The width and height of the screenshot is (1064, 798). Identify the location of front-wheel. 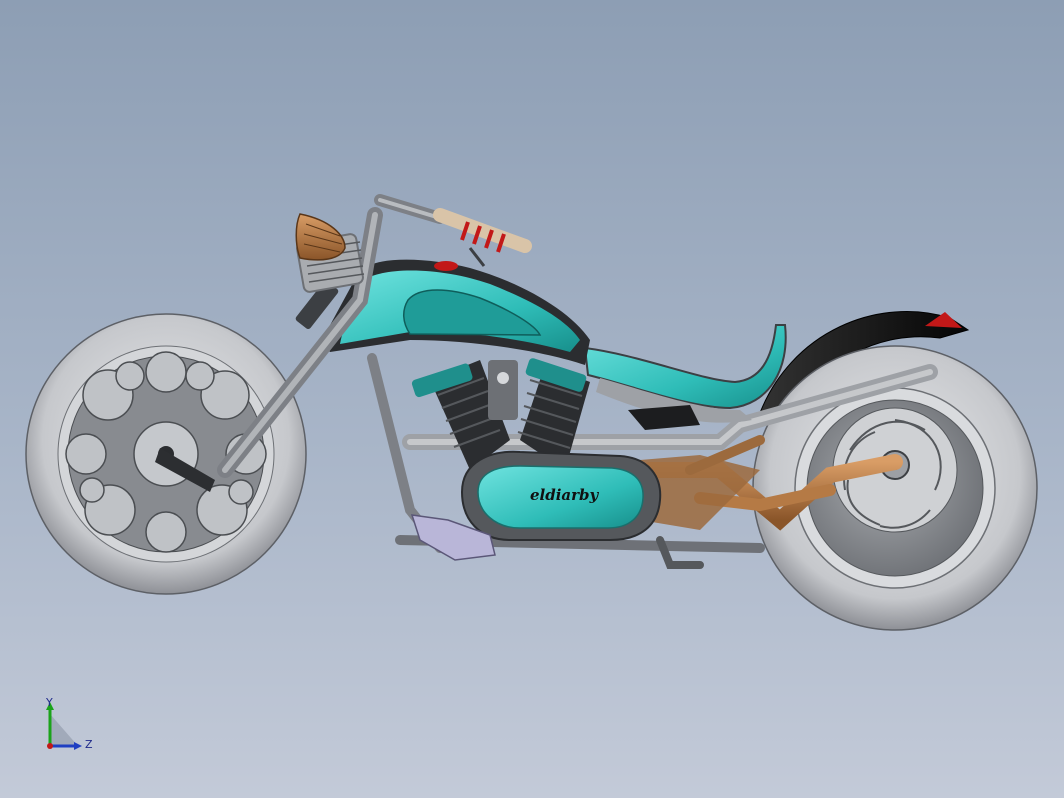
(166, 454).